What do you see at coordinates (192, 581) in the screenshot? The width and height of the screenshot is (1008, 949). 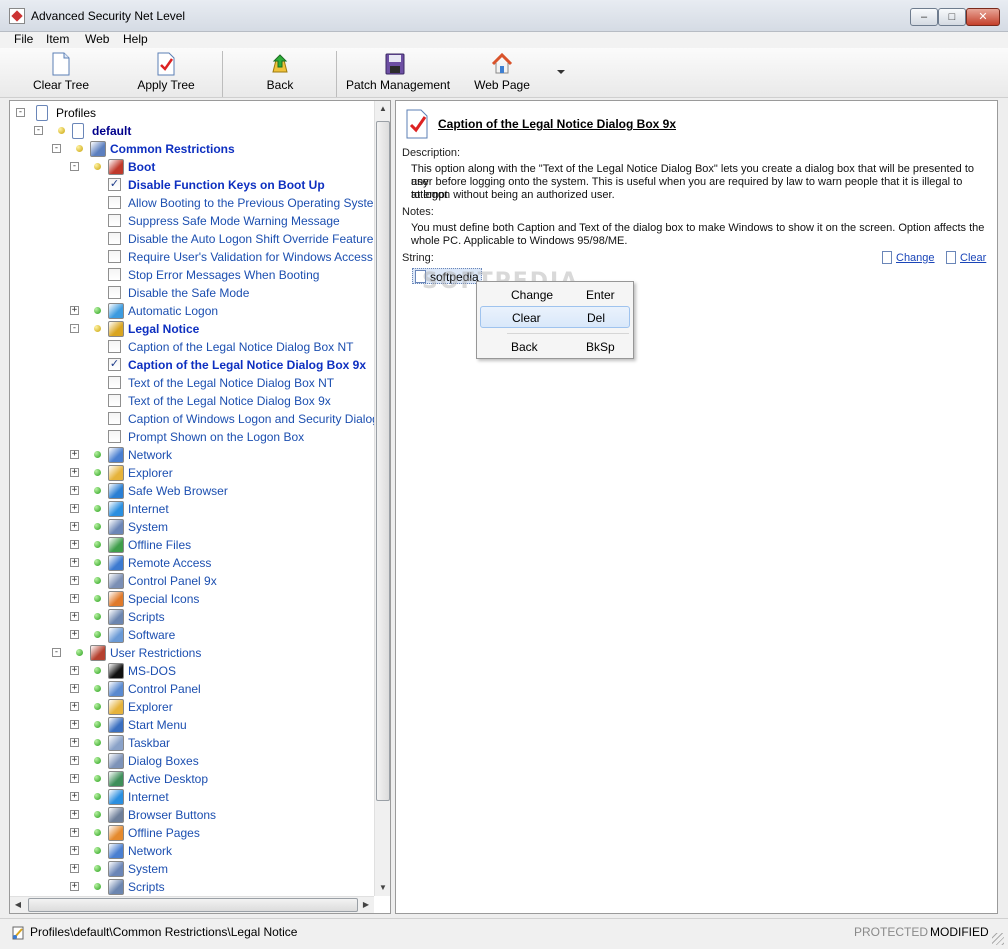 I see `tree-row-control-panel-9x: + Control Panel 9x` at bounding box center [192, 581].